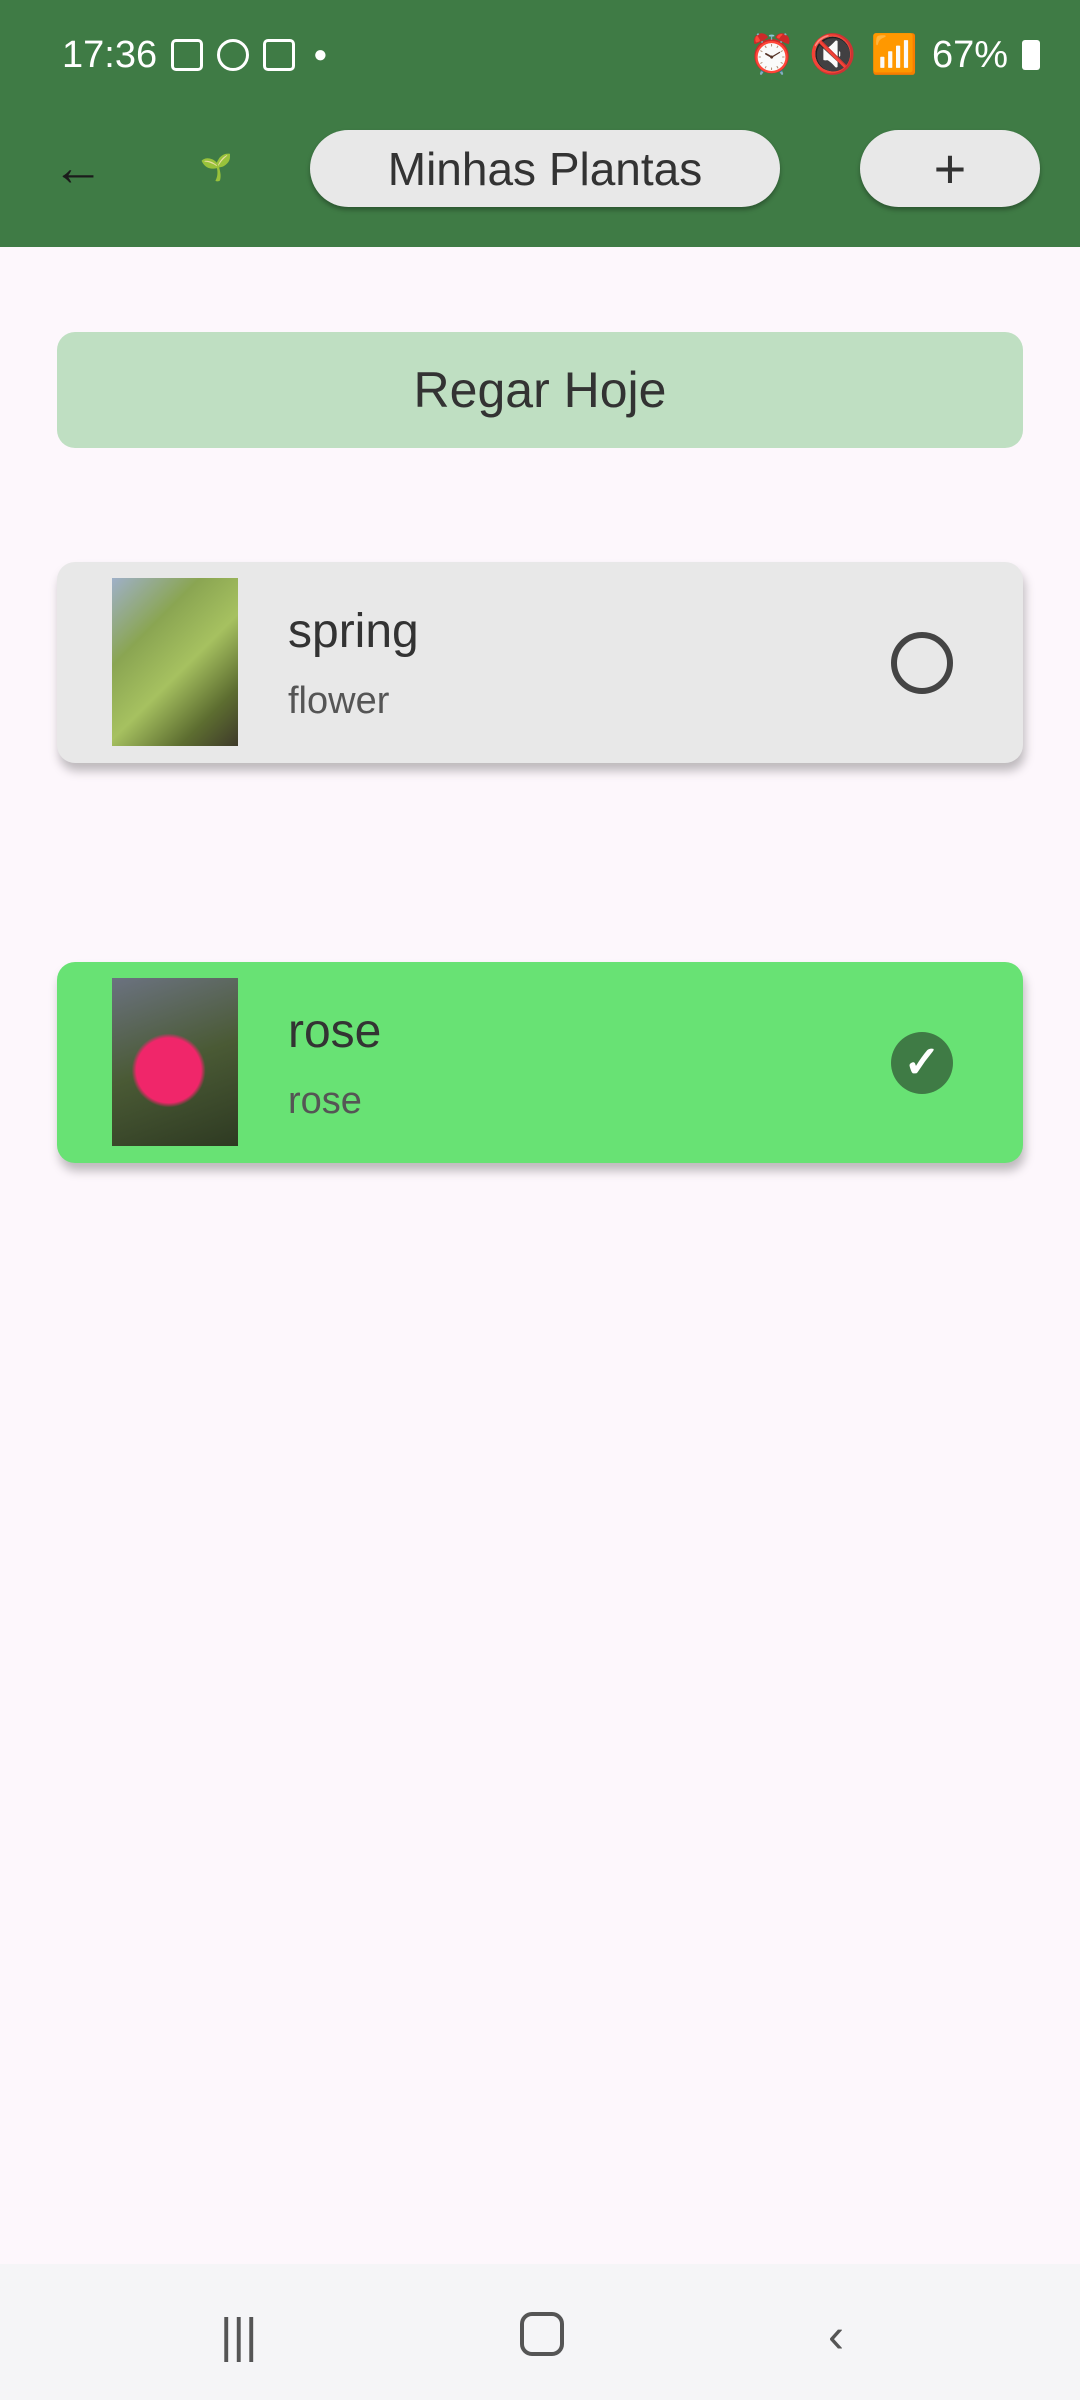 The image size is (1080, 2400). Describe the element at coordinates (894, 55) in the screenshot. I see `wifi-icon: 📶` at that location.